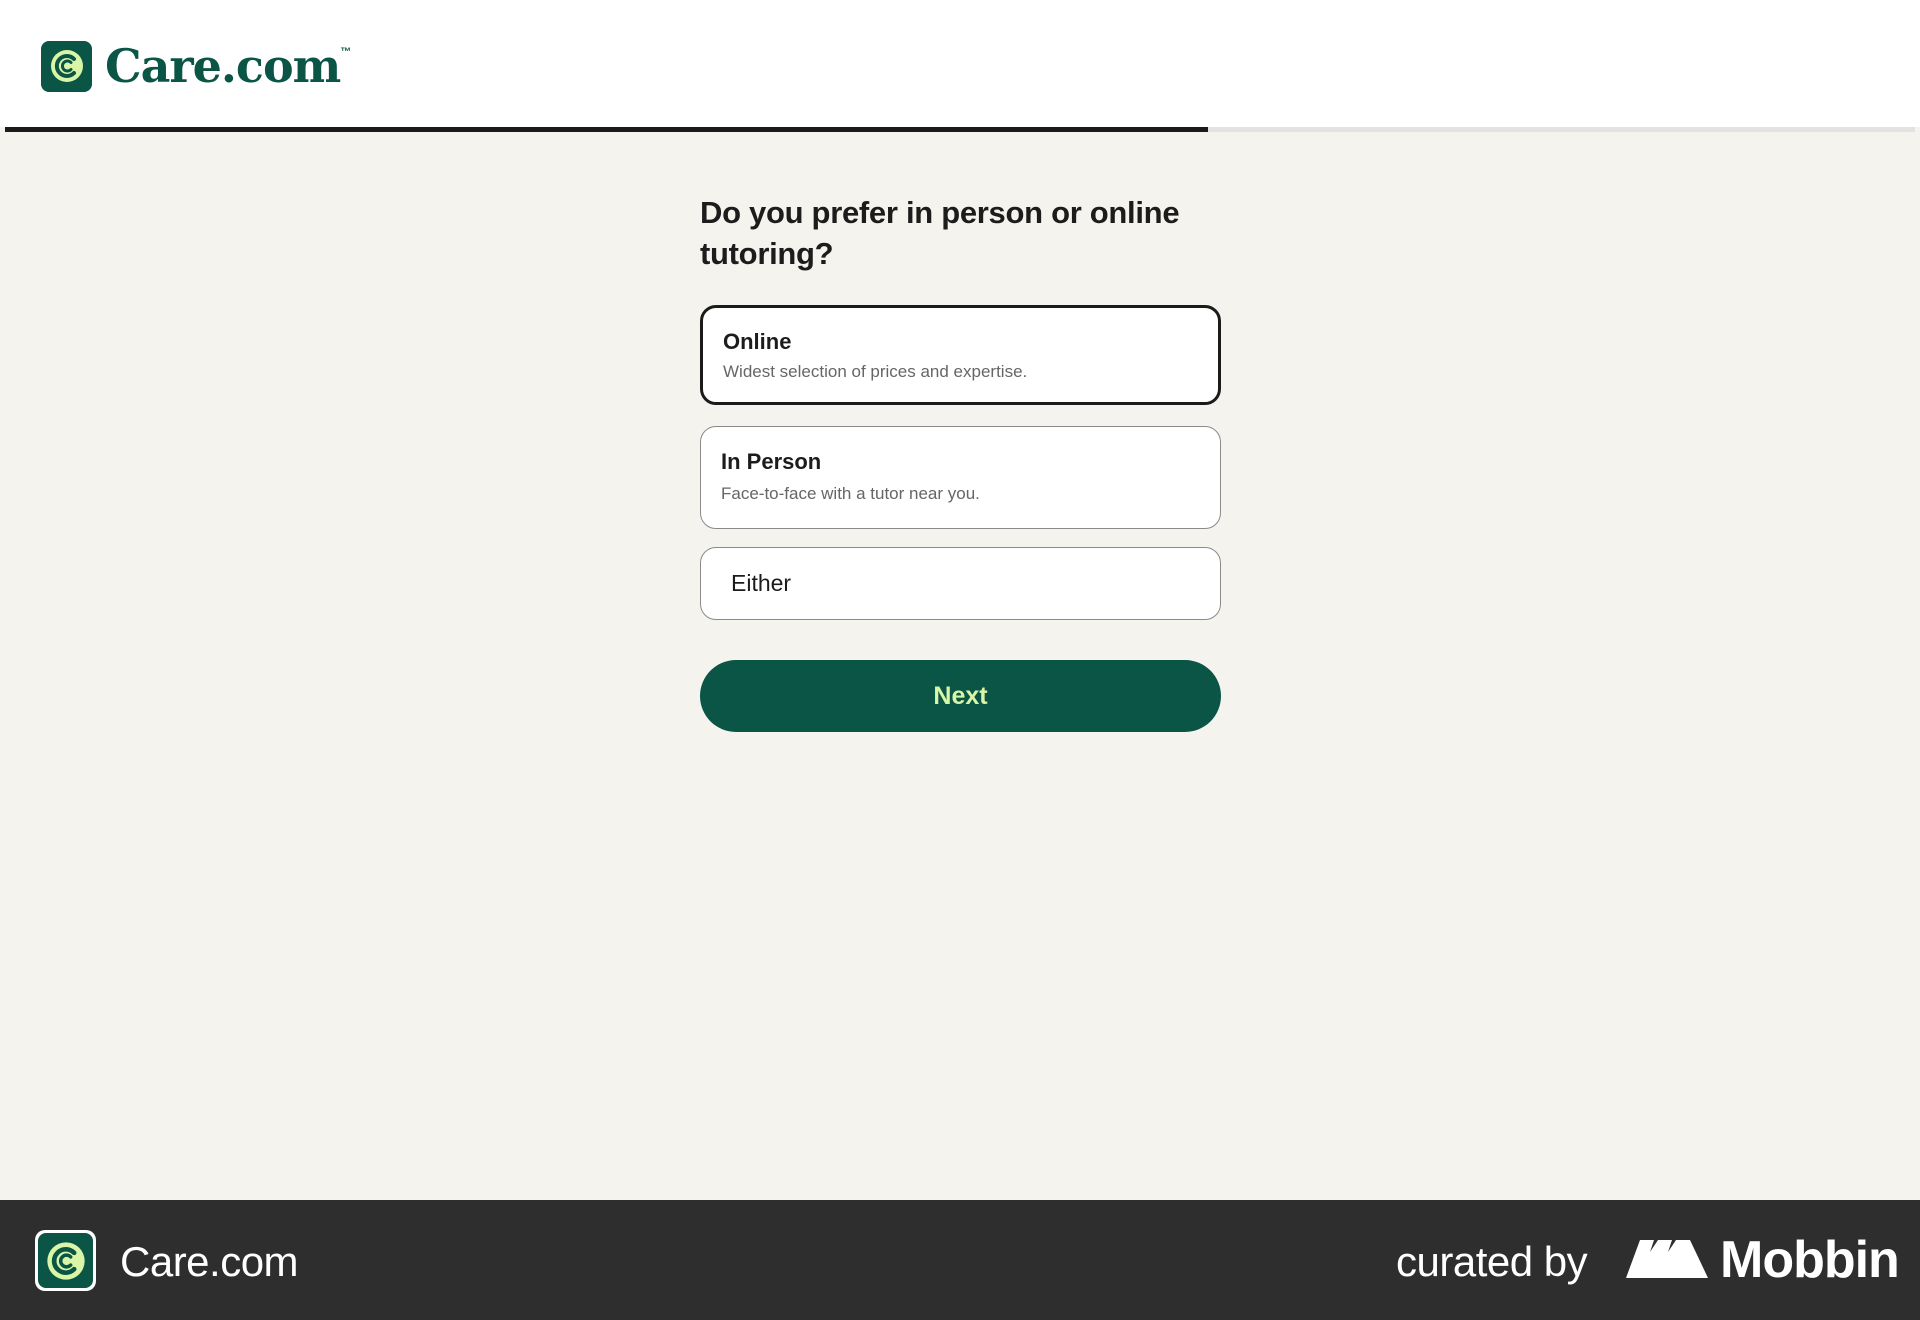 The image size is (1920, 1320). I want to click on mobbin-wordmark: Mobbin, so click(1810, 1260).